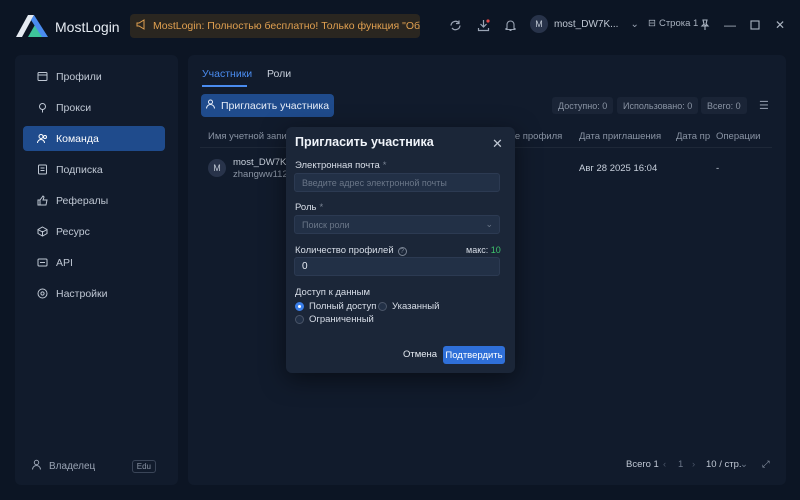 The width and height of the screenshot is (800, 500). What do you see at coordinates (335, 306) in the screenshot?
I see `access-full-radio: Полный доступ` at bounding box center [335, 306].